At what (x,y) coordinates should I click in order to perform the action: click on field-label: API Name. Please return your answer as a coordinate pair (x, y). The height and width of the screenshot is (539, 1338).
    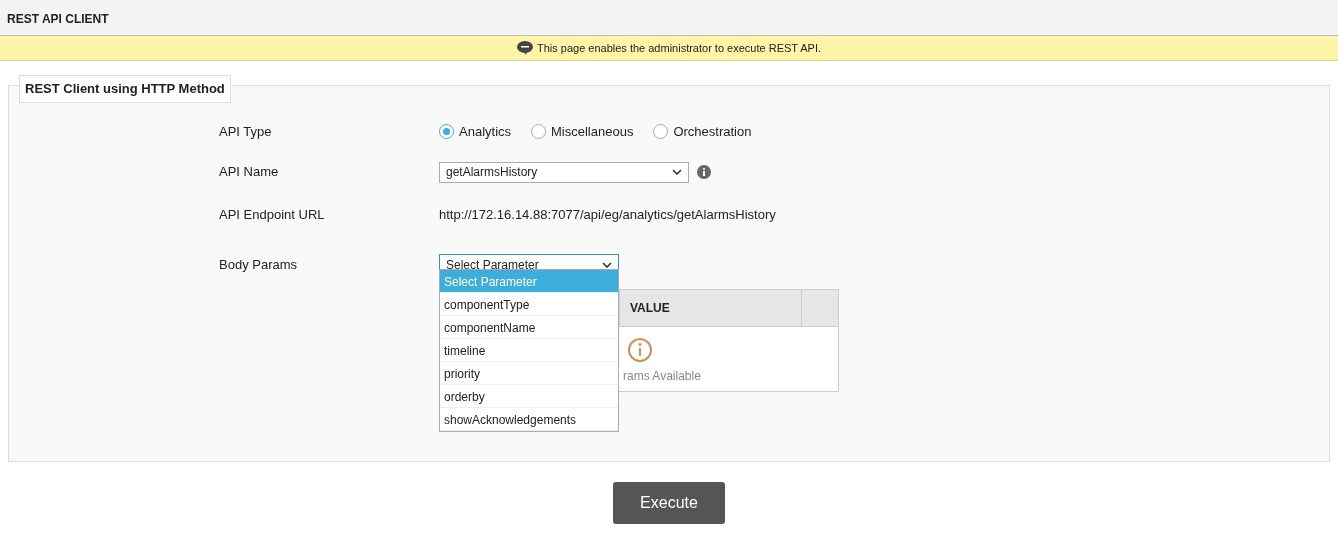
    Looking at the image, I should click on (249, 172).